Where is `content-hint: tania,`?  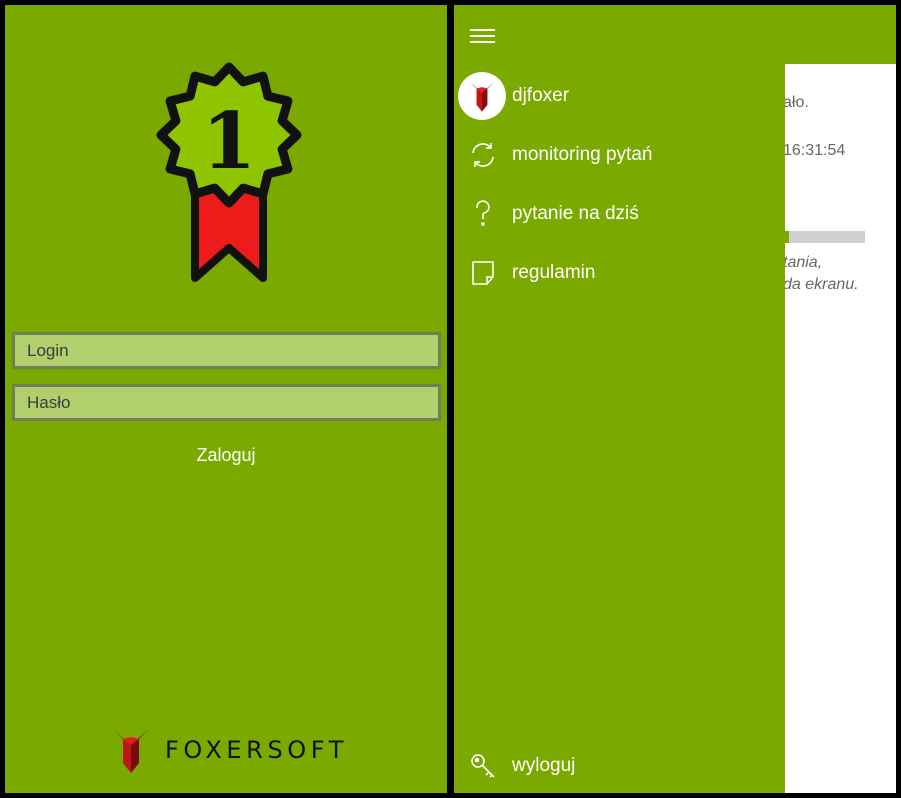
content-hint: tania, is located at coordinates (804, 262).